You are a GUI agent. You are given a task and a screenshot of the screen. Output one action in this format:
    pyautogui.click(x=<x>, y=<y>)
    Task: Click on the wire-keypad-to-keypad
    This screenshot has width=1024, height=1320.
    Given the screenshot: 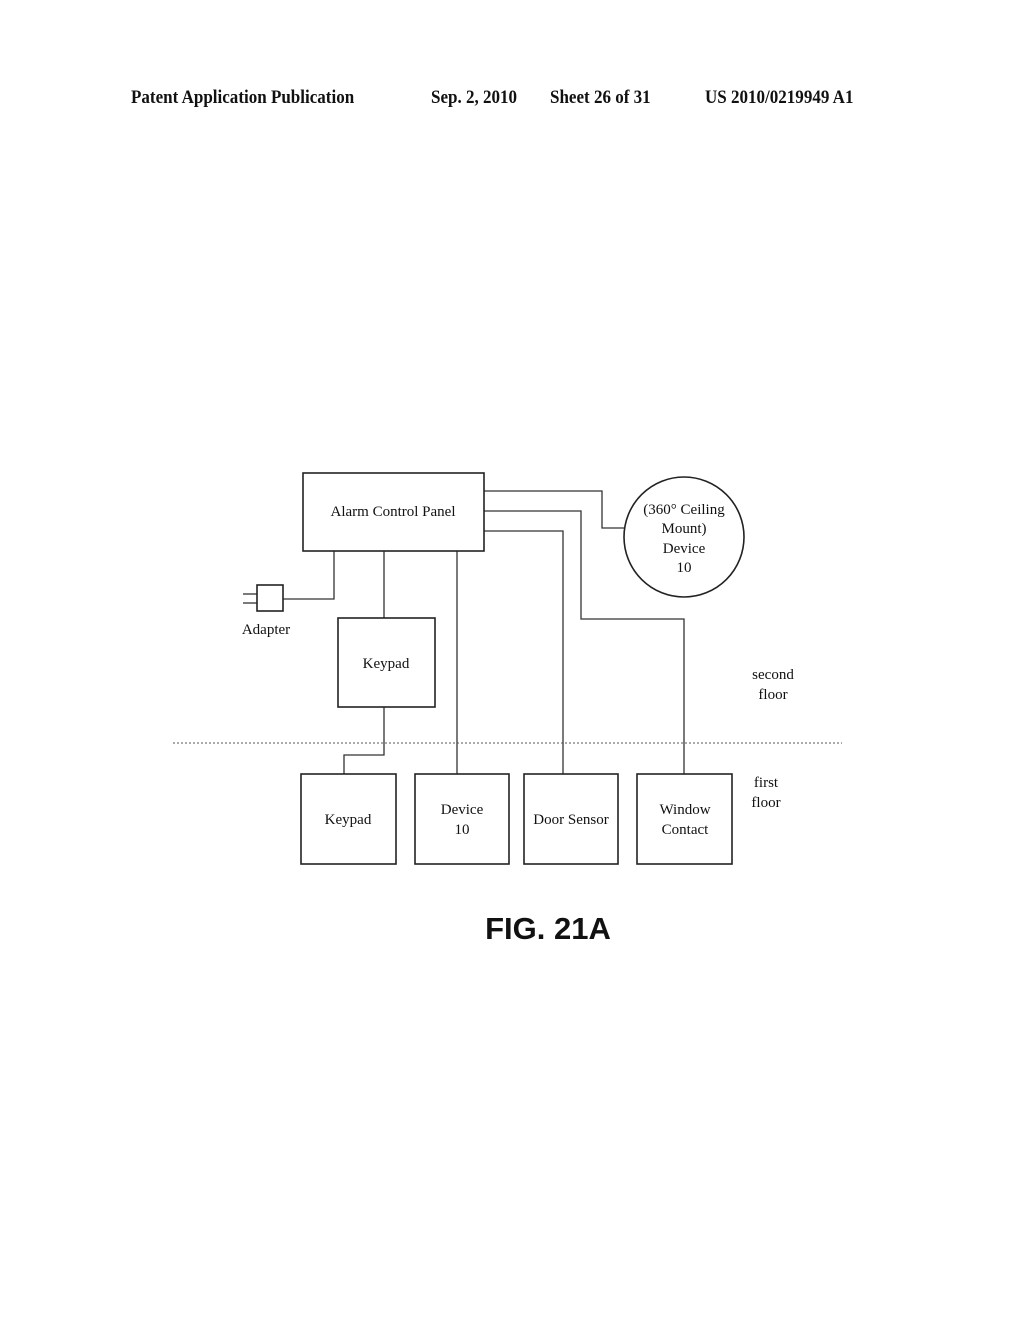 What is the action you would take?
    pyautogui.click(x=364, y=740)
    